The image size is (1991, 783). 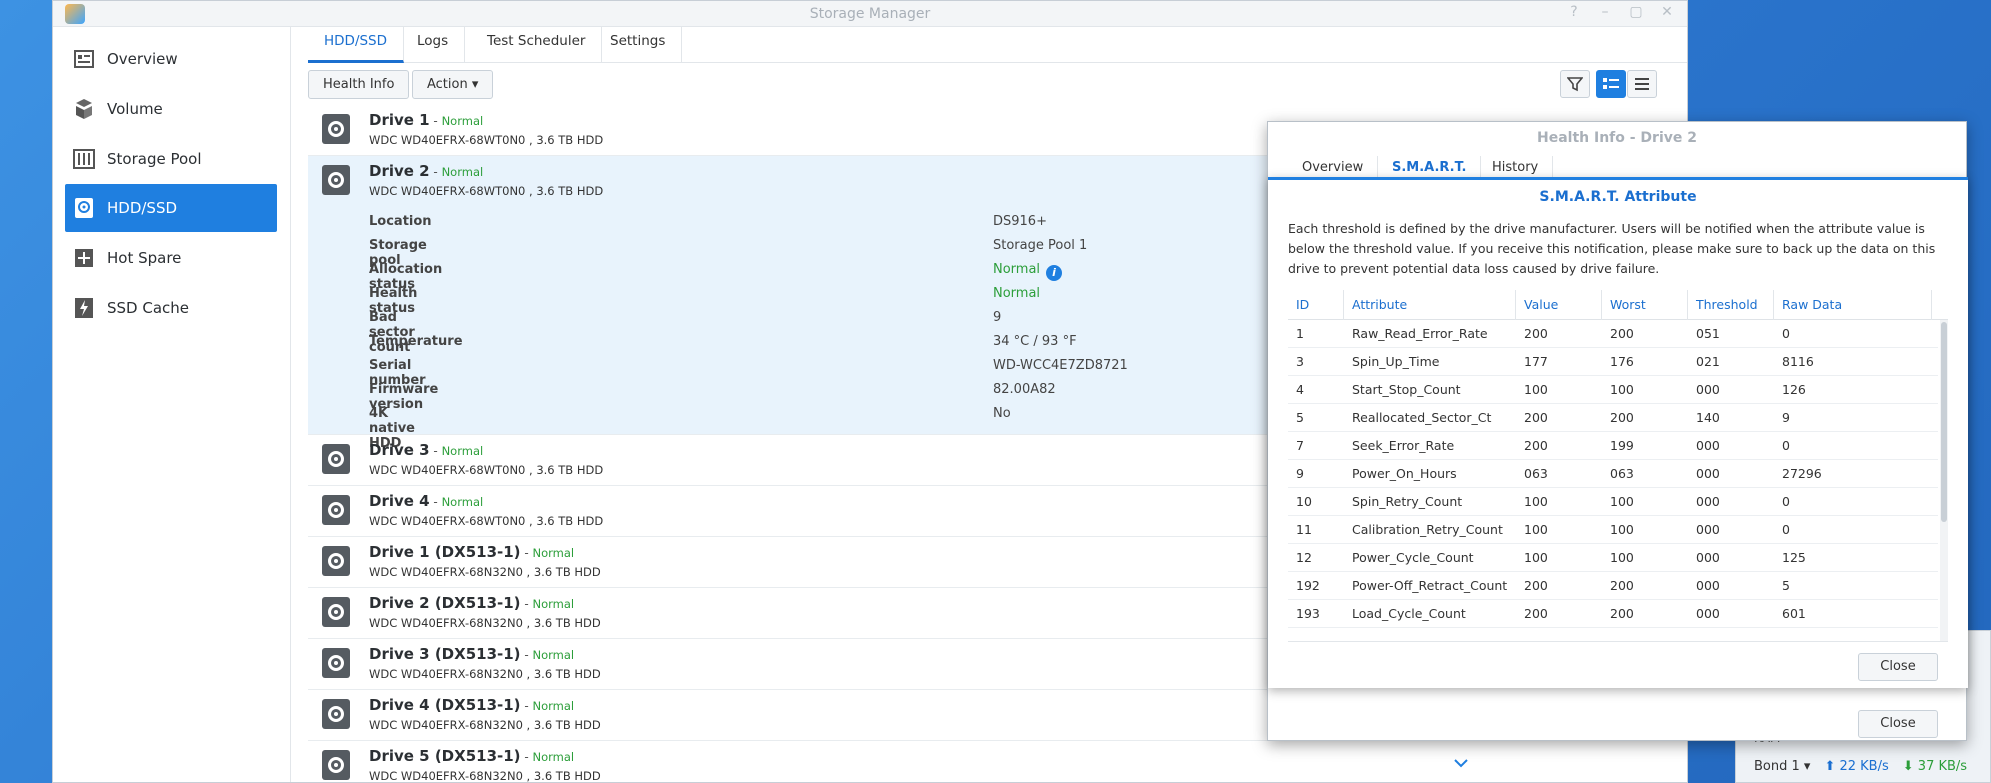 What do you see at coordinates (1316, 305) in the screenshot?
I see `column-header: ID` at bounding box center [1316, 305].